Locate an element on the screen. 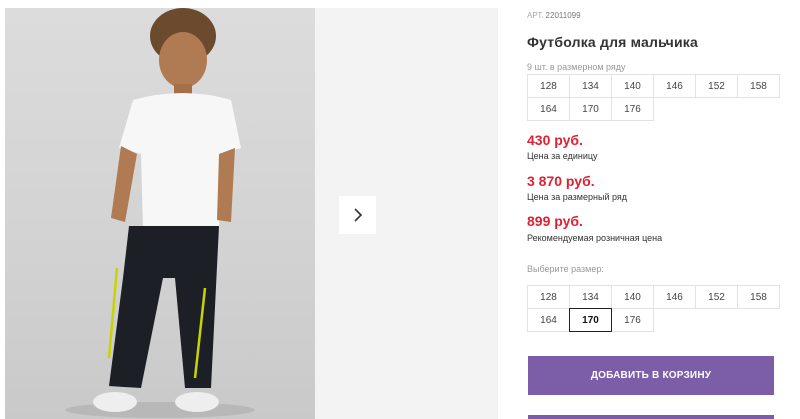  size-row-cell: 164 is located at coordinates (548, 109).